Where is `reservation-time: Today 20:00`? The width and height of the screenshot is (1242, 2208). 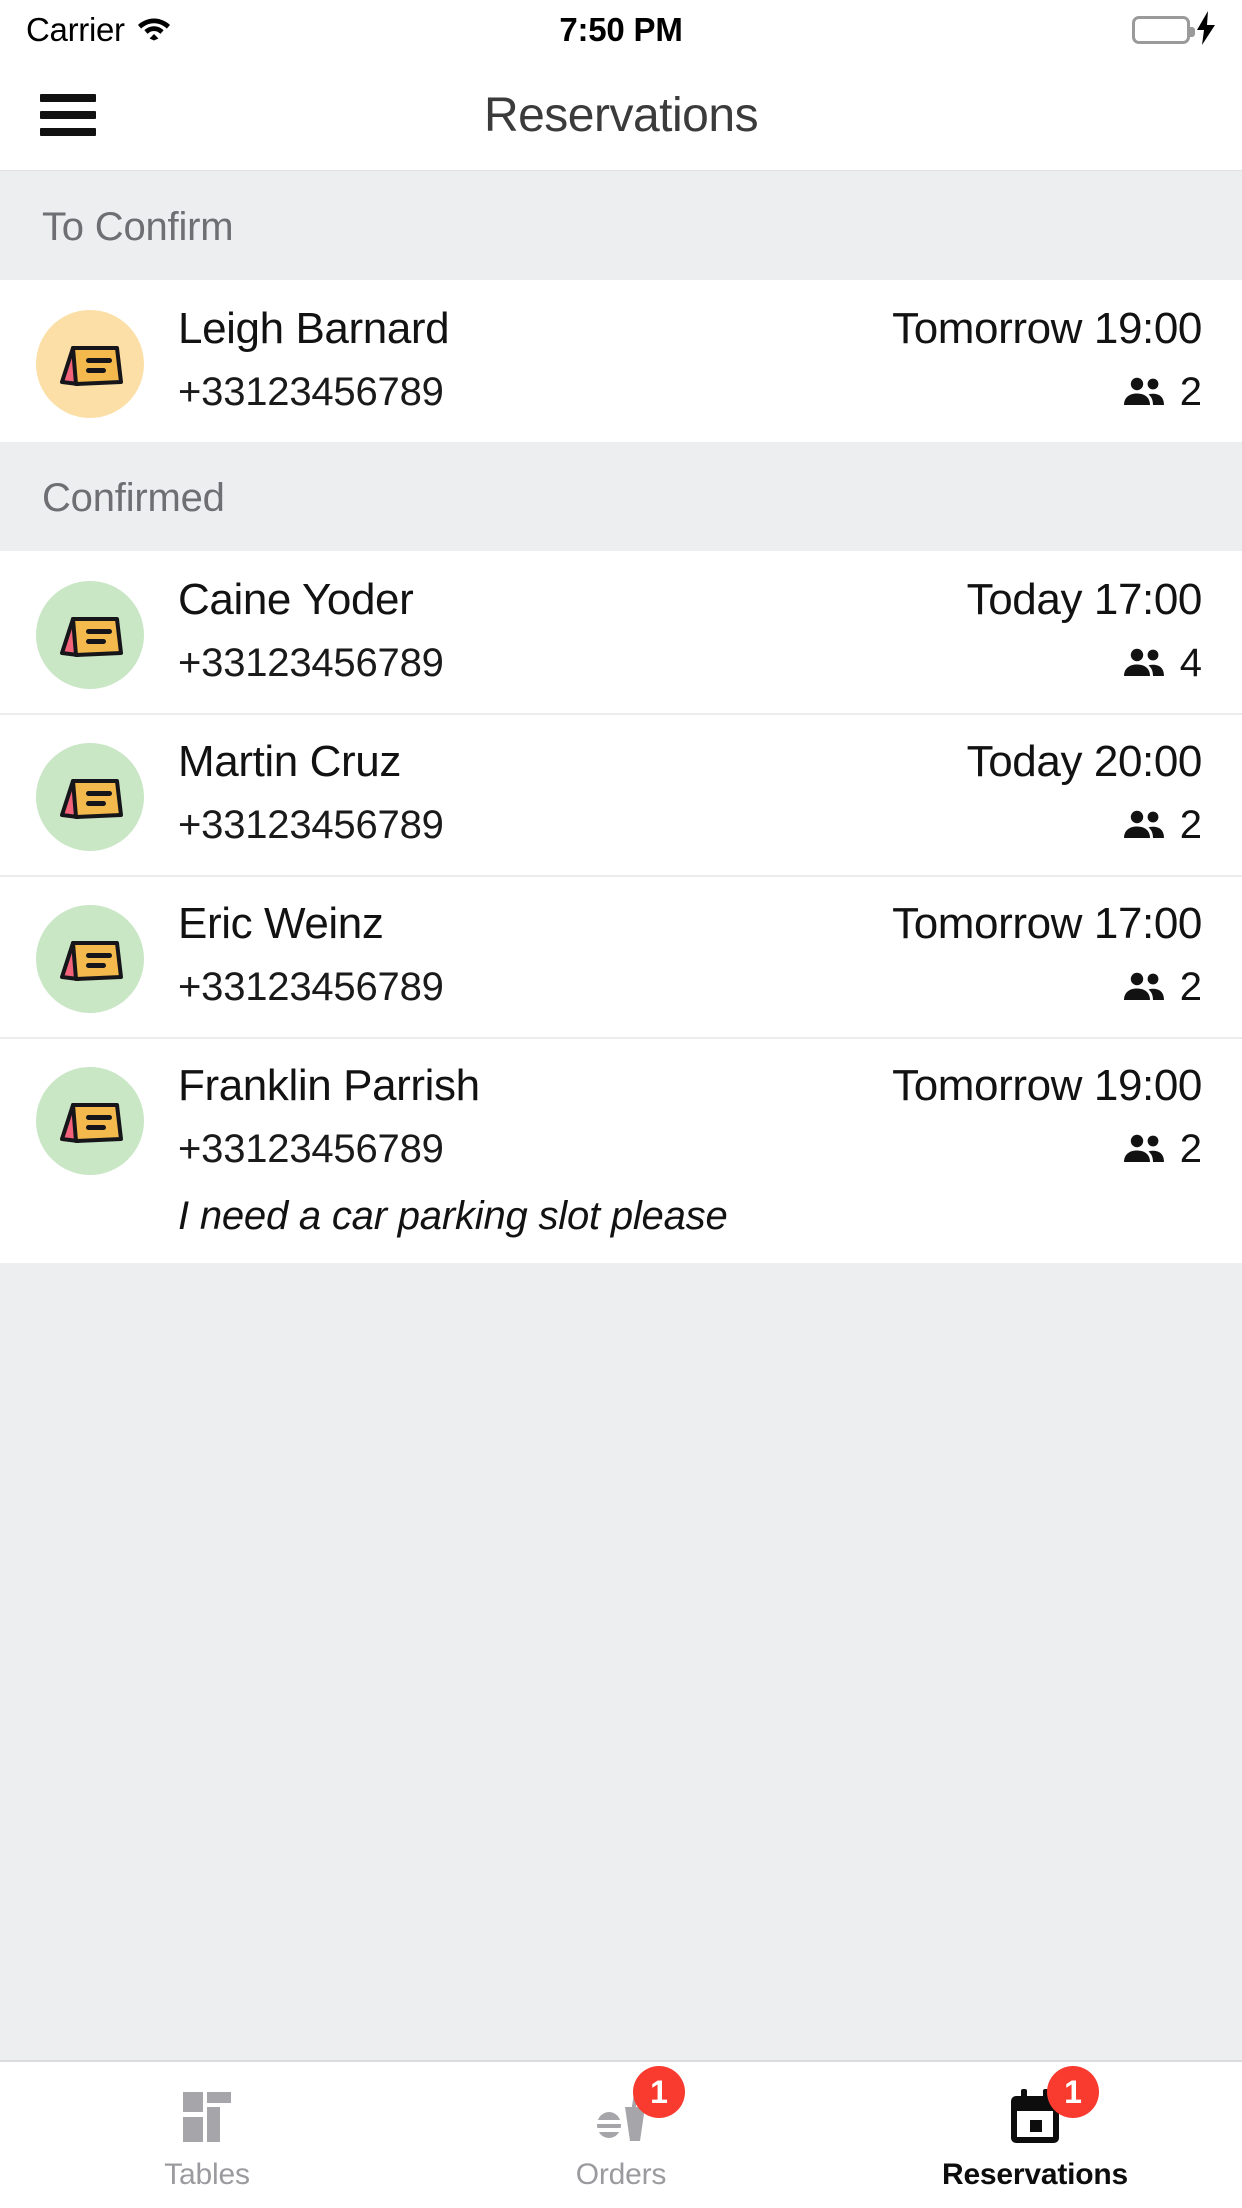 reservation-time: Today 20:00 is located at coordinates (1084, 761).